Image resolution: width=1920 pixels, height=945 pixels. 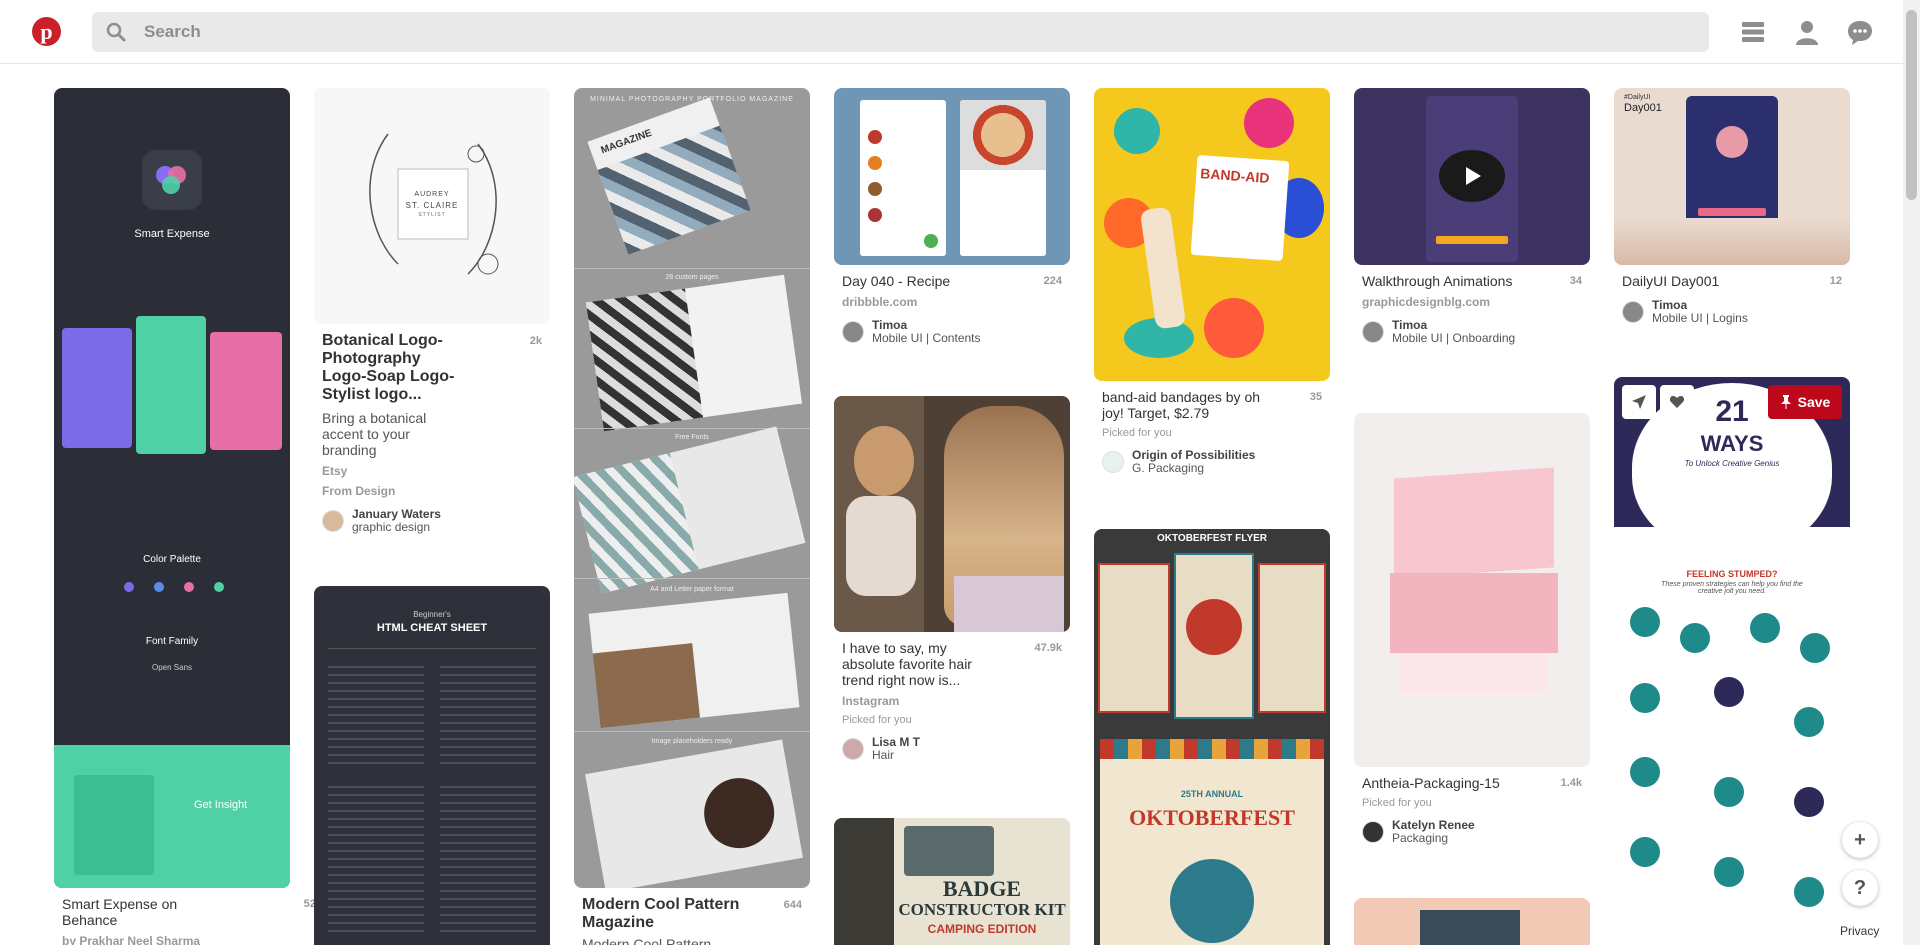 What do you see at coordinates (894, 32) in the screenshot?
I see `search-input` at bounding box center [894, 32].